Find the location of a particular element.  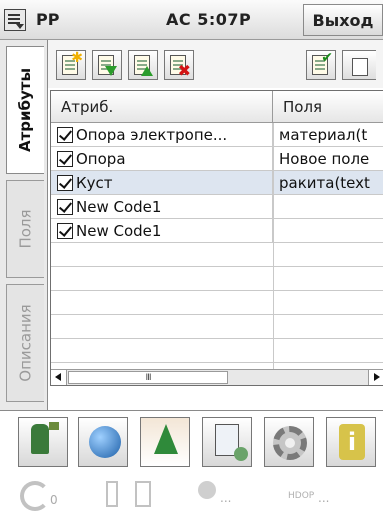

import-arrow-icon is located at coordinates (111, 71).